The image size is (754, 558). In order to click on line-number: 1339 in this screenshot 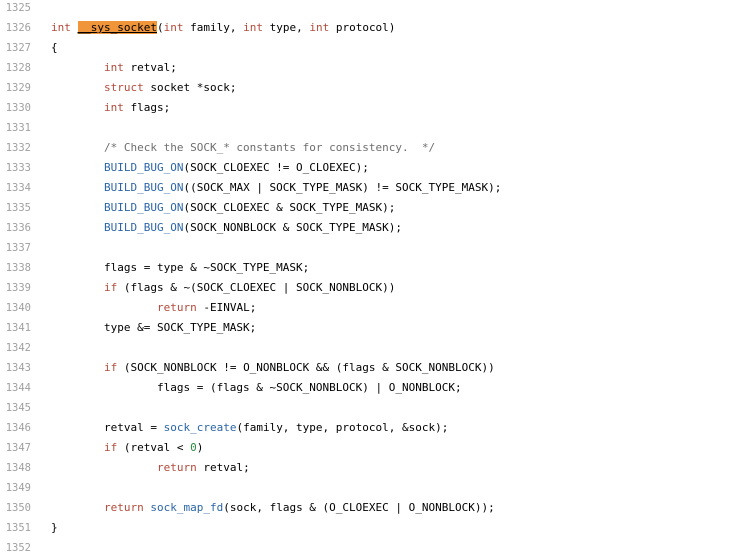, I will do `click(15, 288)`.